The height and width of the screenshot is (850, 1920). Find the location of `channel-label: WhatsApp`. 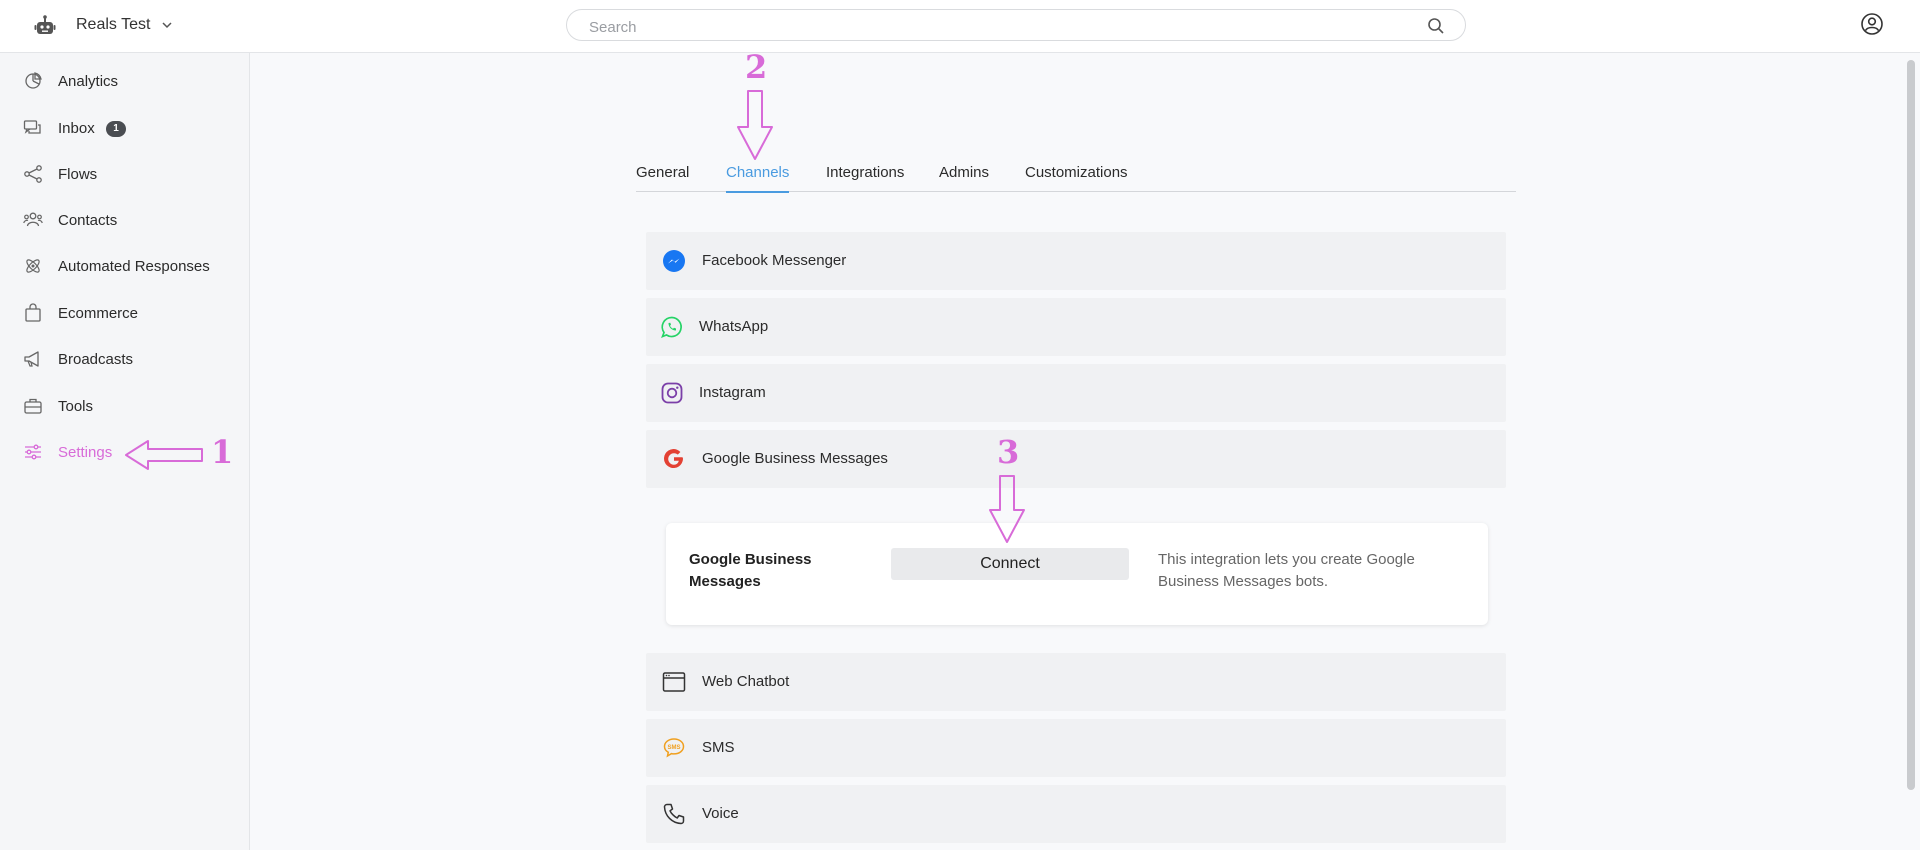

channel-label: WhatsApp is located at coordinates (734, 326).